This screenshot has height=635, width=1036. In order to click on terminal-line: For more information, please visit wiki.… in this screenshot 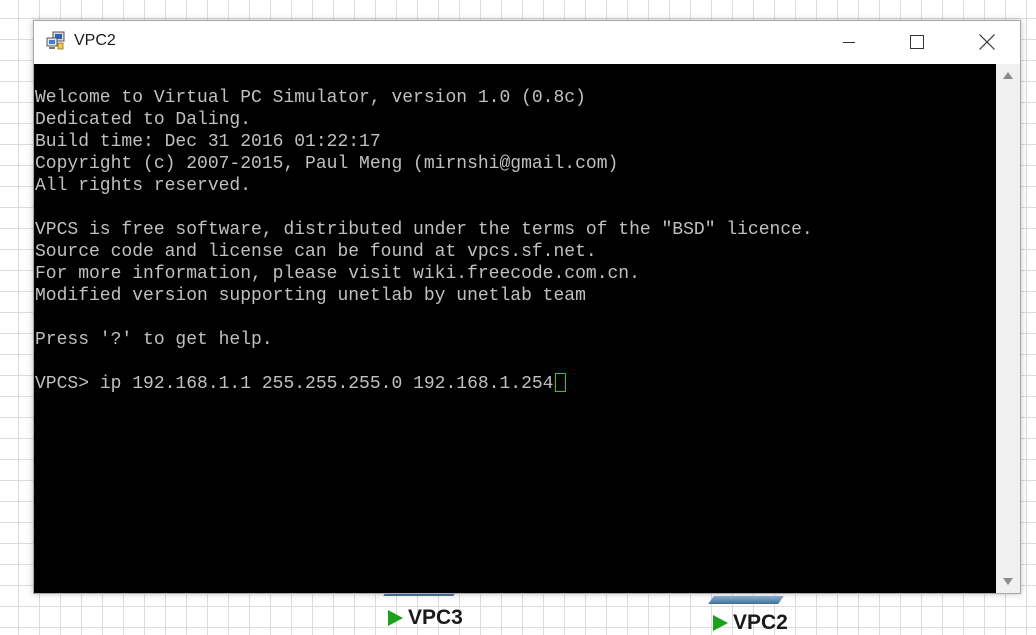, I will do `click(337, 274)`.